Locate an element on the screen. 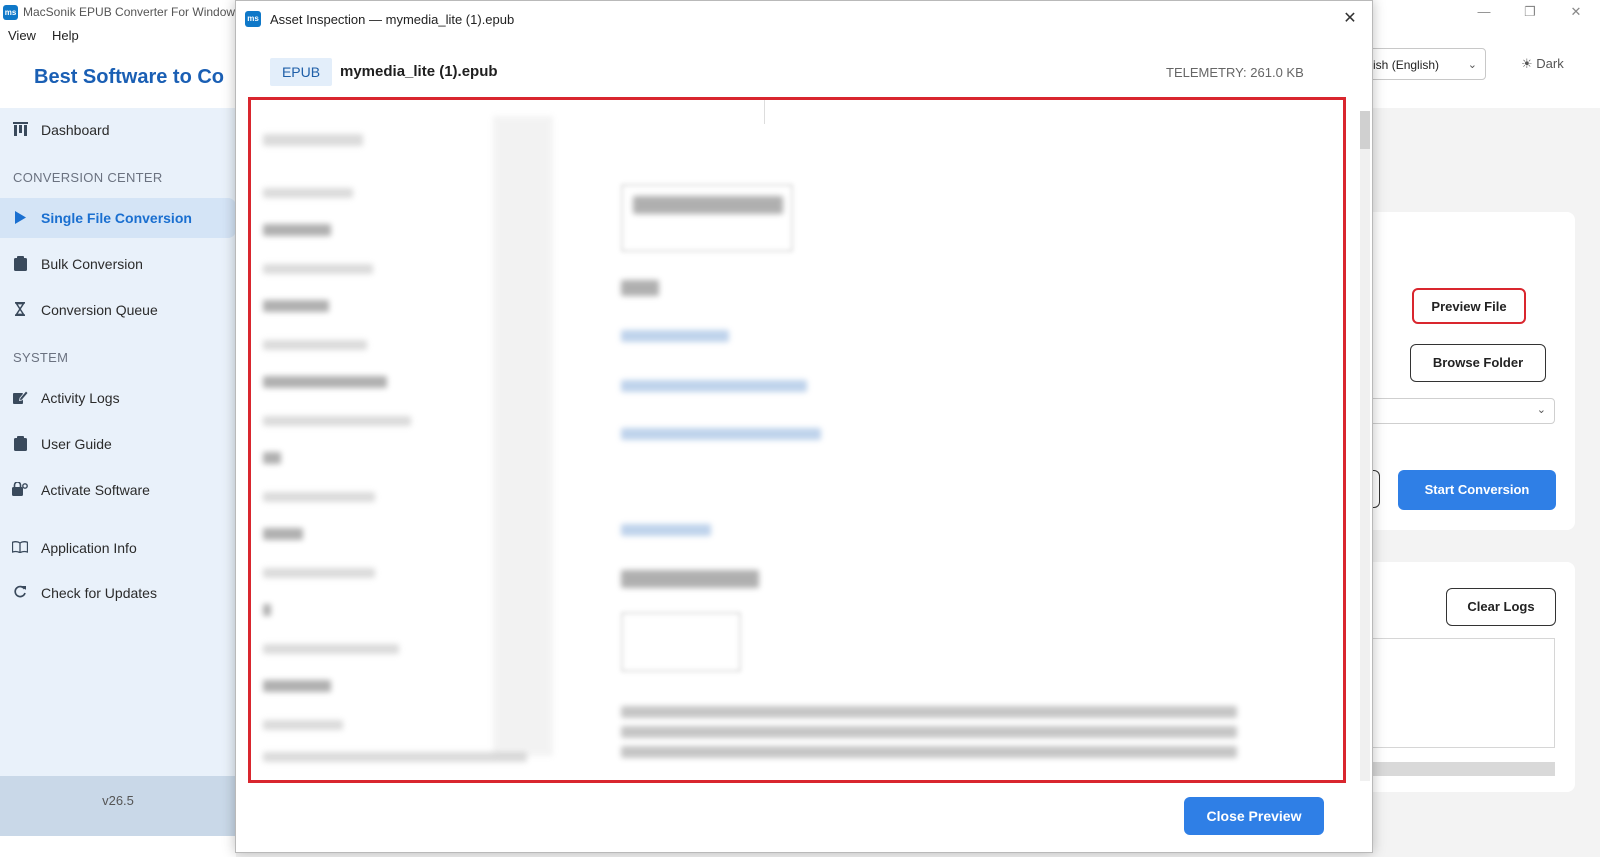  format-badge: EPUB is located at coordinates (301, 72).